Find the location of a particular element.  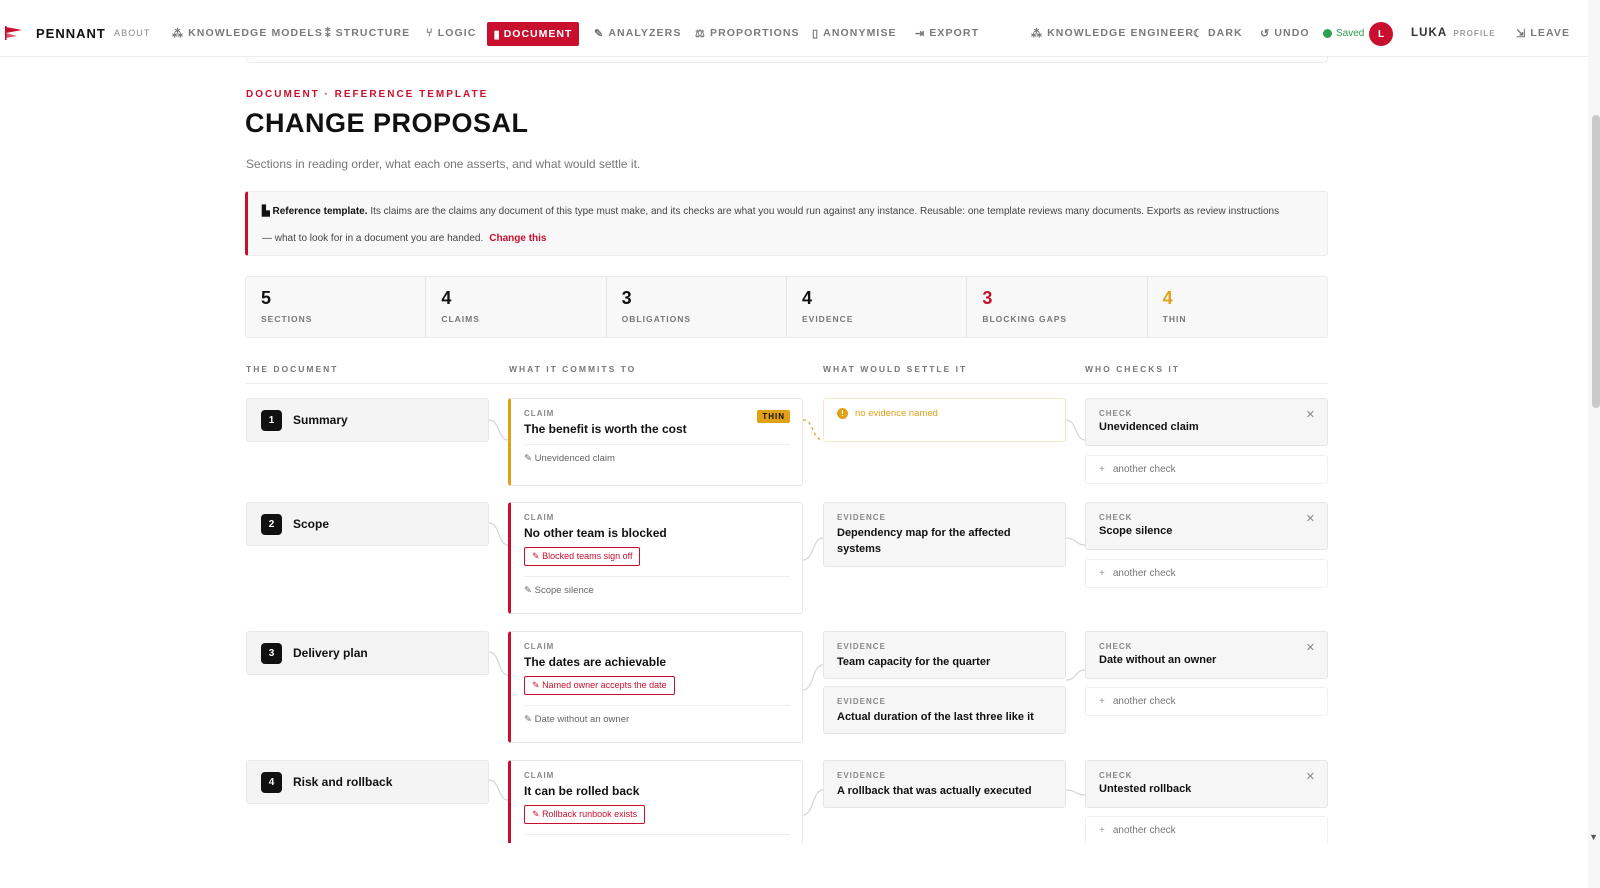

no-evidence-slot: ! no evidence named is located at coordinates (944, 420).